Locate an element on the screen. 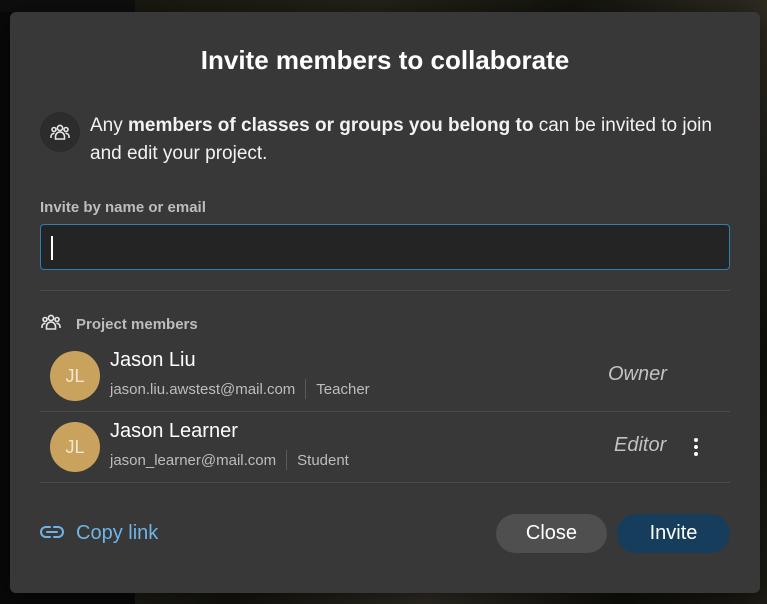 Image resolution: width=767 pixels, height=604 pixels. invite-input is located at coordinates (385, 247).